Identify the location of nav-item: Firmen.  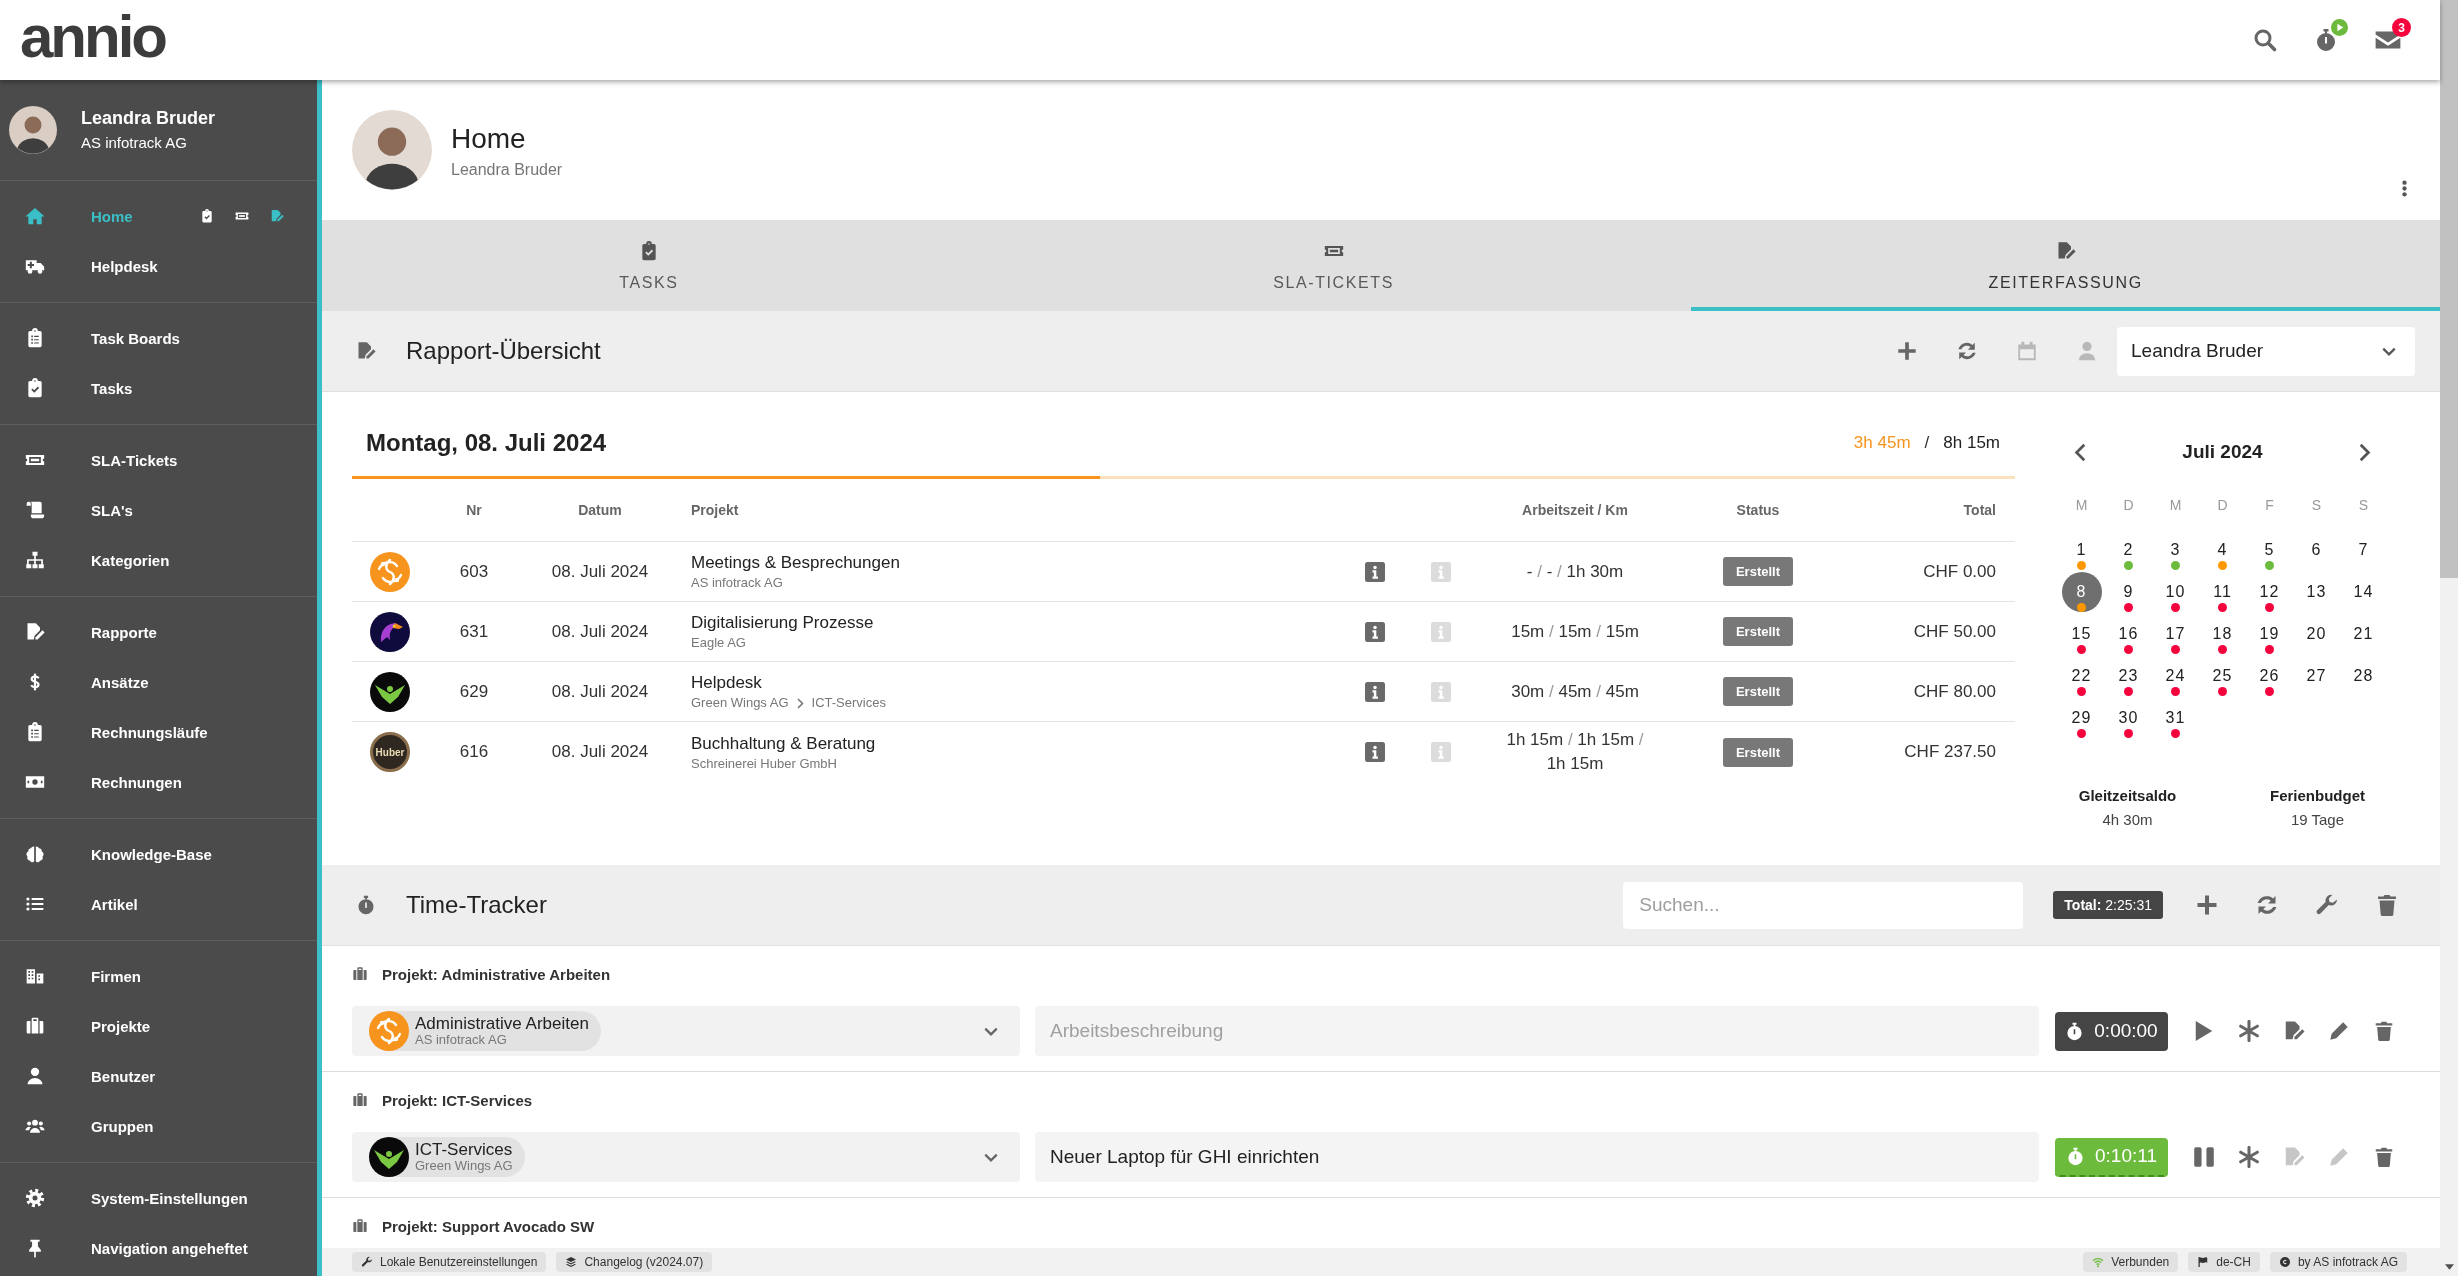
(83, 976).